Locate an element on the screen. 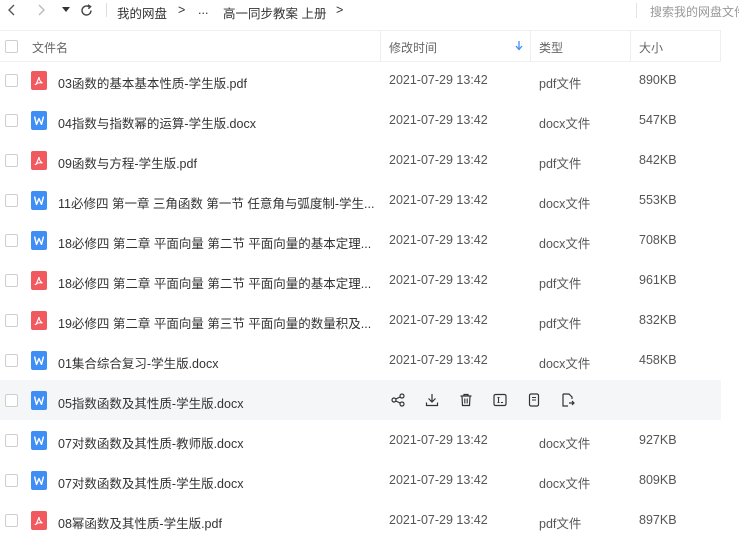 The image size is (739, 540). chevron-right-icon is located at coordinates (41, 10).